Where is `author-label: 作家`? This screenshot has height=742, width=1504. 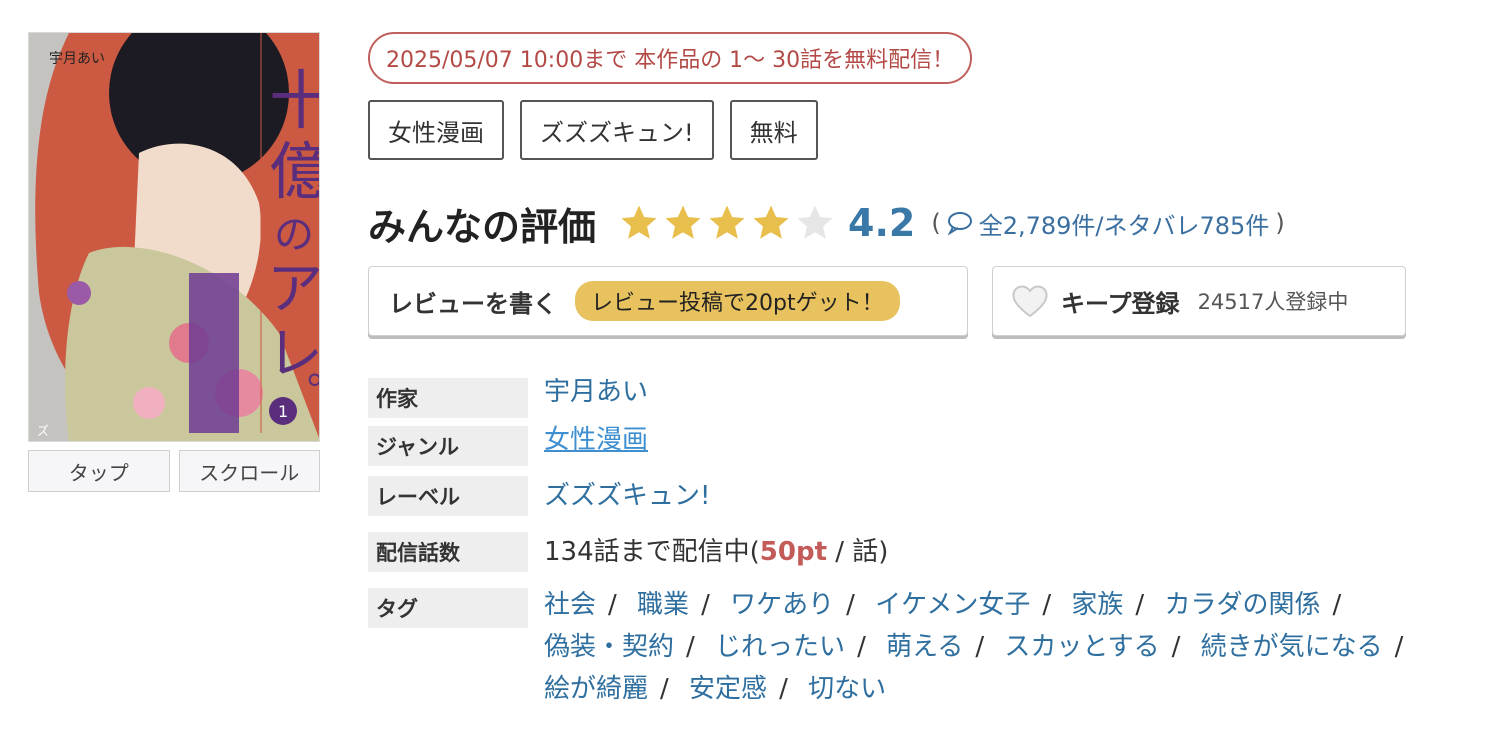 author-label: 作家 is located at coordinates (448, 398).